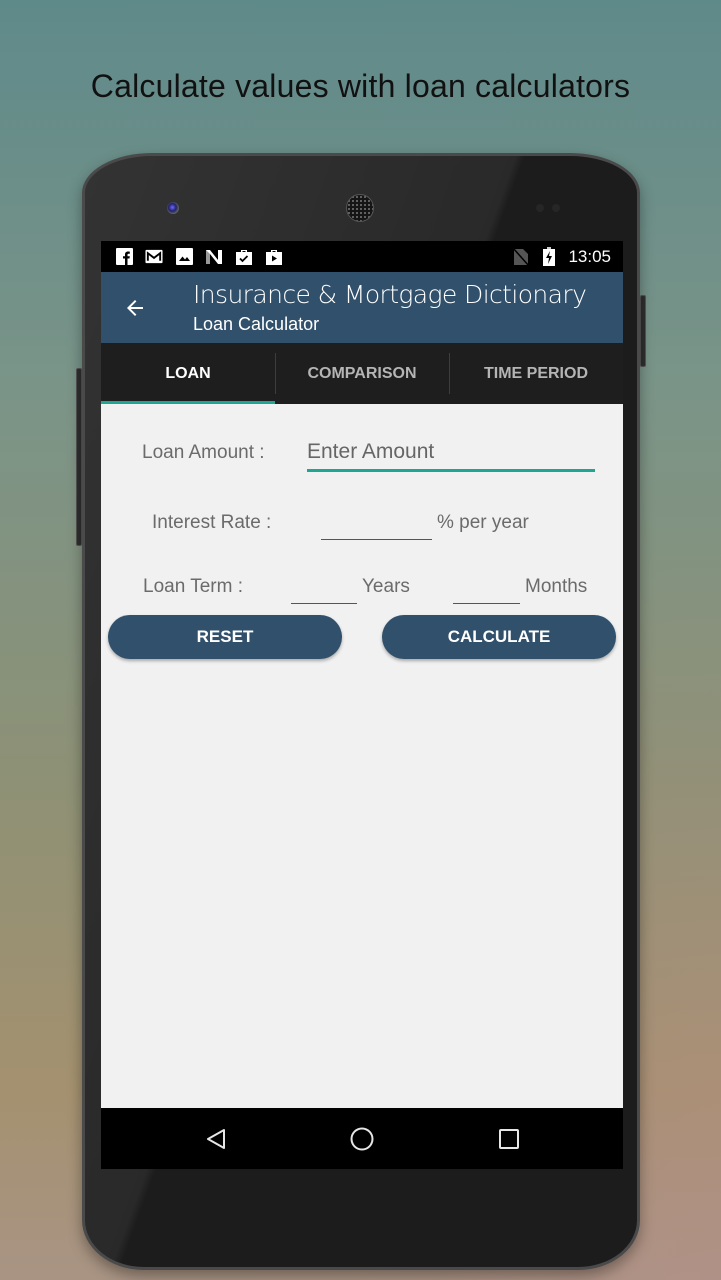 The width and height of the screenshot is (721, 1280). Describe the element at coordinates (274, 257) in the screenshot. I see `play-store-icon` at that location.